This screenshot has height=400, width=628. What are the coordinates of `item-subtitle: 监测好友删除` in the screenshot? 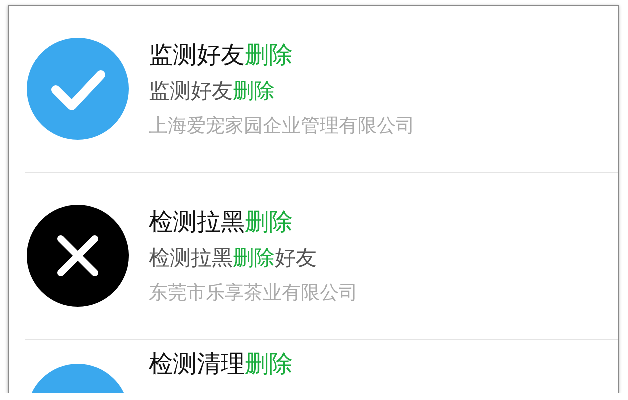 It's located at (212, 92).